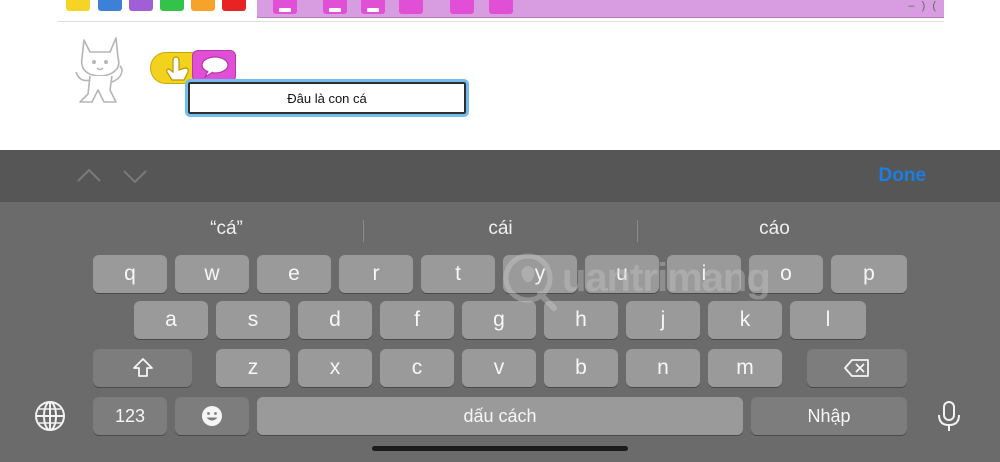  I want to click on category-tab-control, so click(203, 5).